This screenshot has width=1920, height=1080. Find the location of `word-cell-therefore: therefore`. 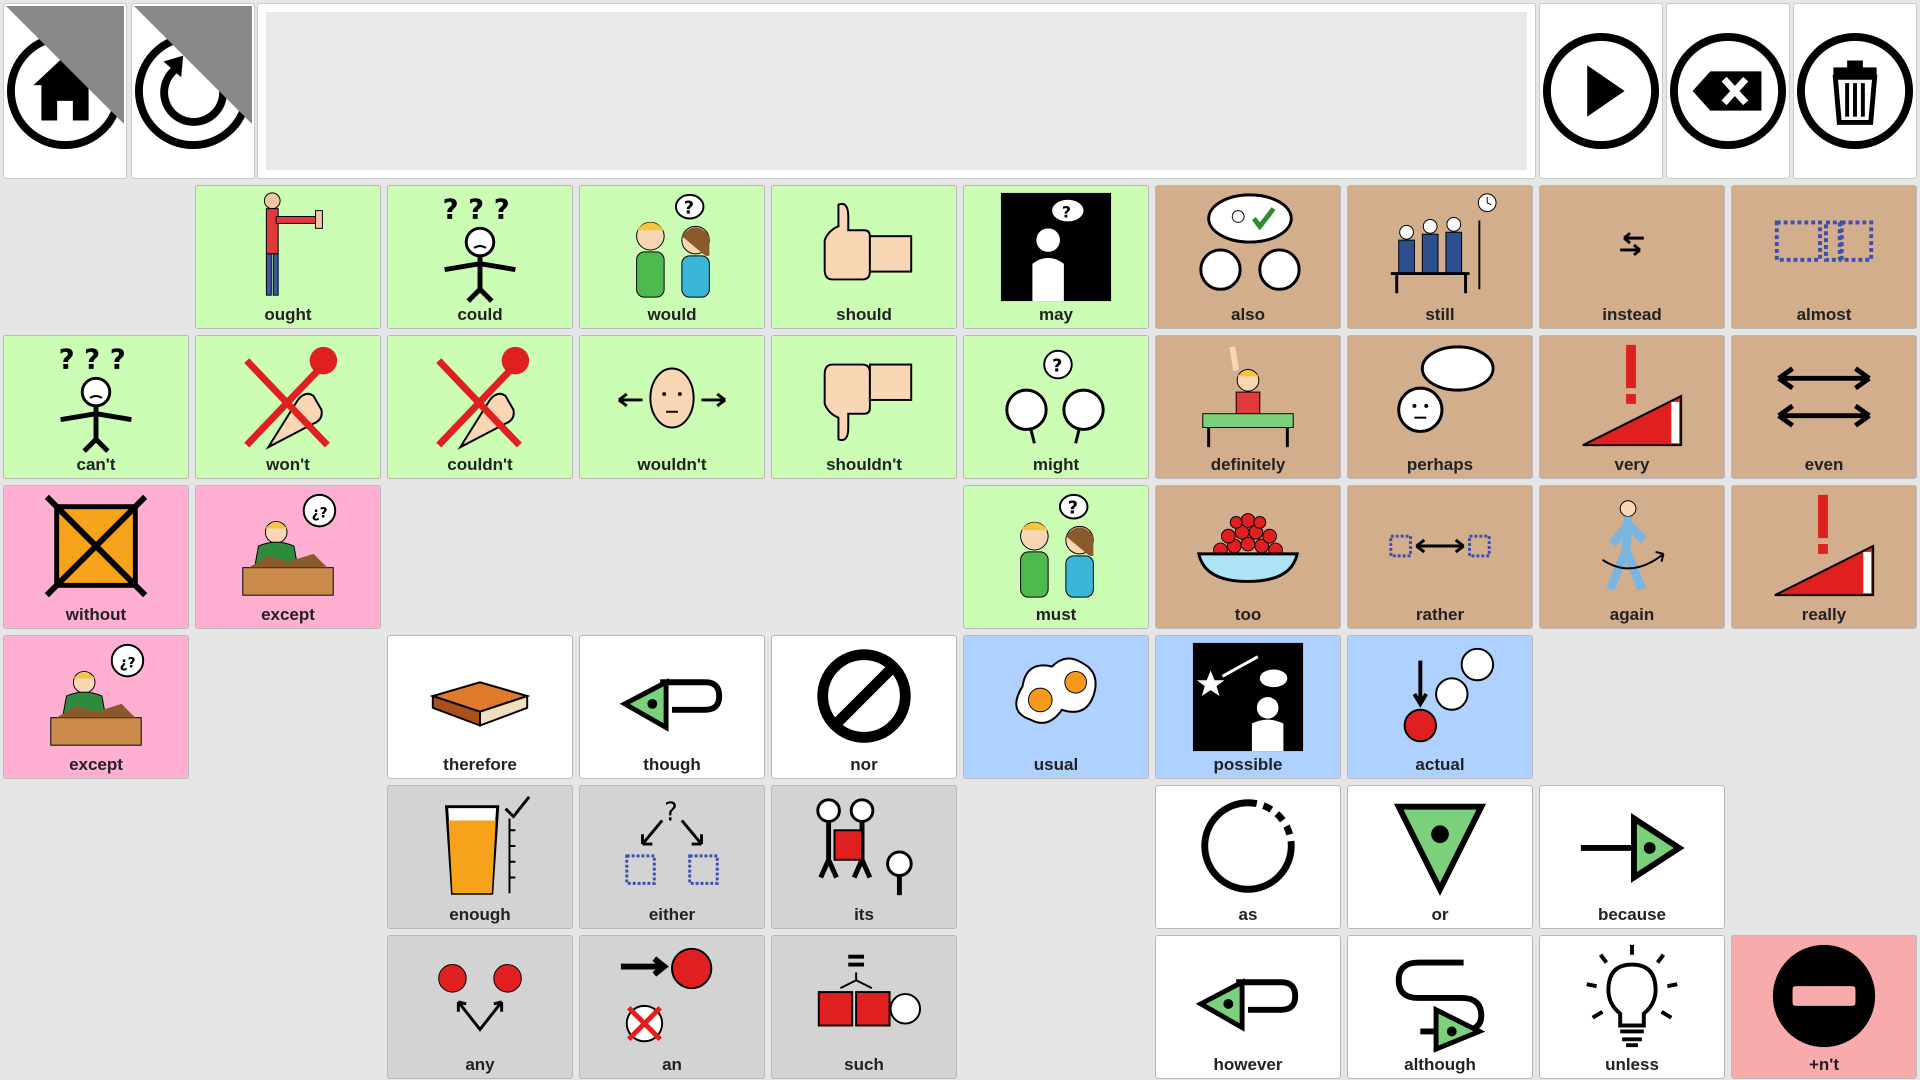

word-cell-therefore: therefore is located at coordinates (480, 707).